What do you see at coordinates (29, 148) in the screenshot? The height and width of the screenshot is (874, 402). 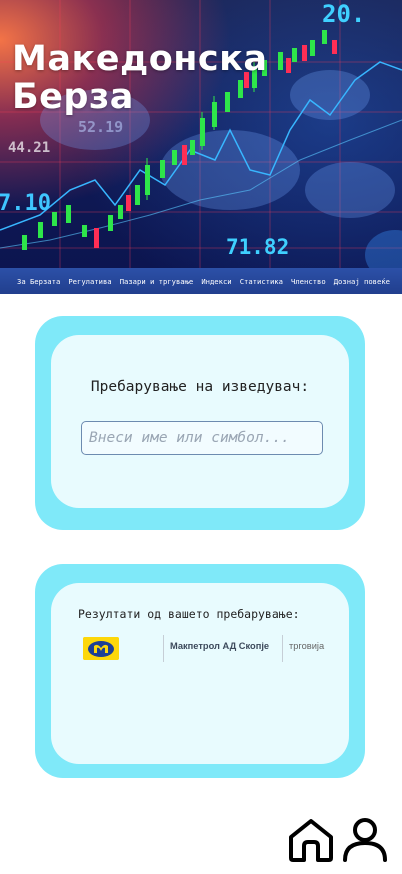 I see `chart-number: 44.21` at bounding box center [29, 148].